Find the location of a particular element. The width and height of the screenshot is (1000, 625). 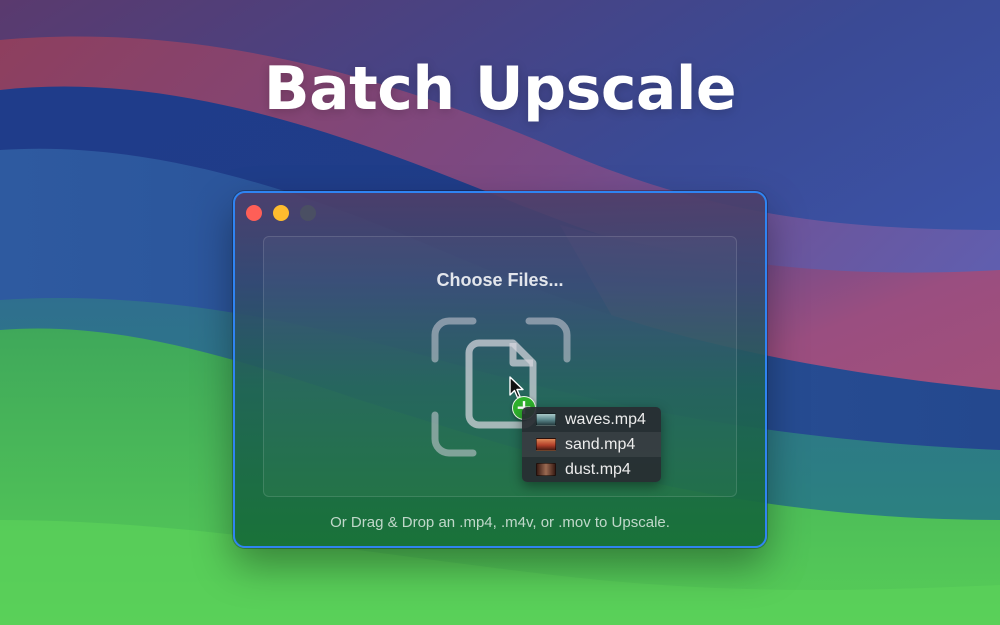

headline-title: Batch Upscale is located at coordinates (500, 89).